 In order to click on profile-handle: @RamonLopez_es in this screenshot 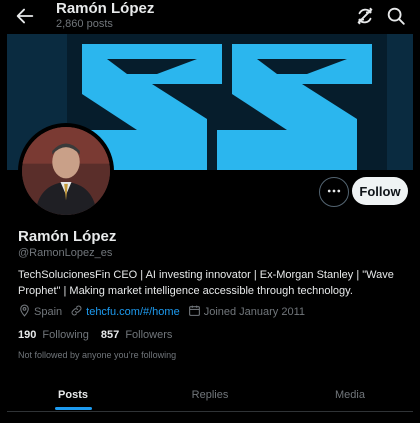, I will do `click(65, 253)`.